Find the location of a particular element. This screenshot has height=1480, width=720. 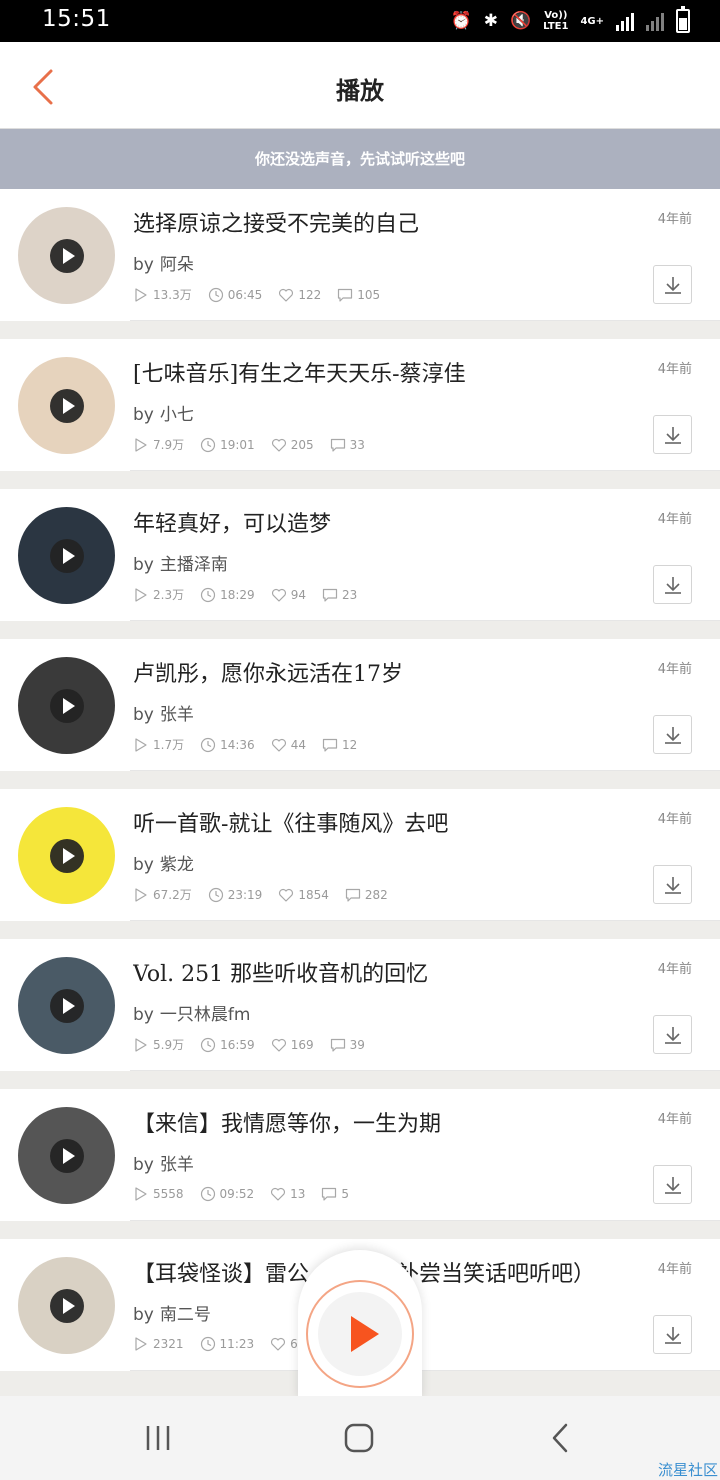

track-item: 年轻真好，可以造梦 by 主播泽南 2.3万 18:29 94 23 4年前 is located at coordinates (360, 555).